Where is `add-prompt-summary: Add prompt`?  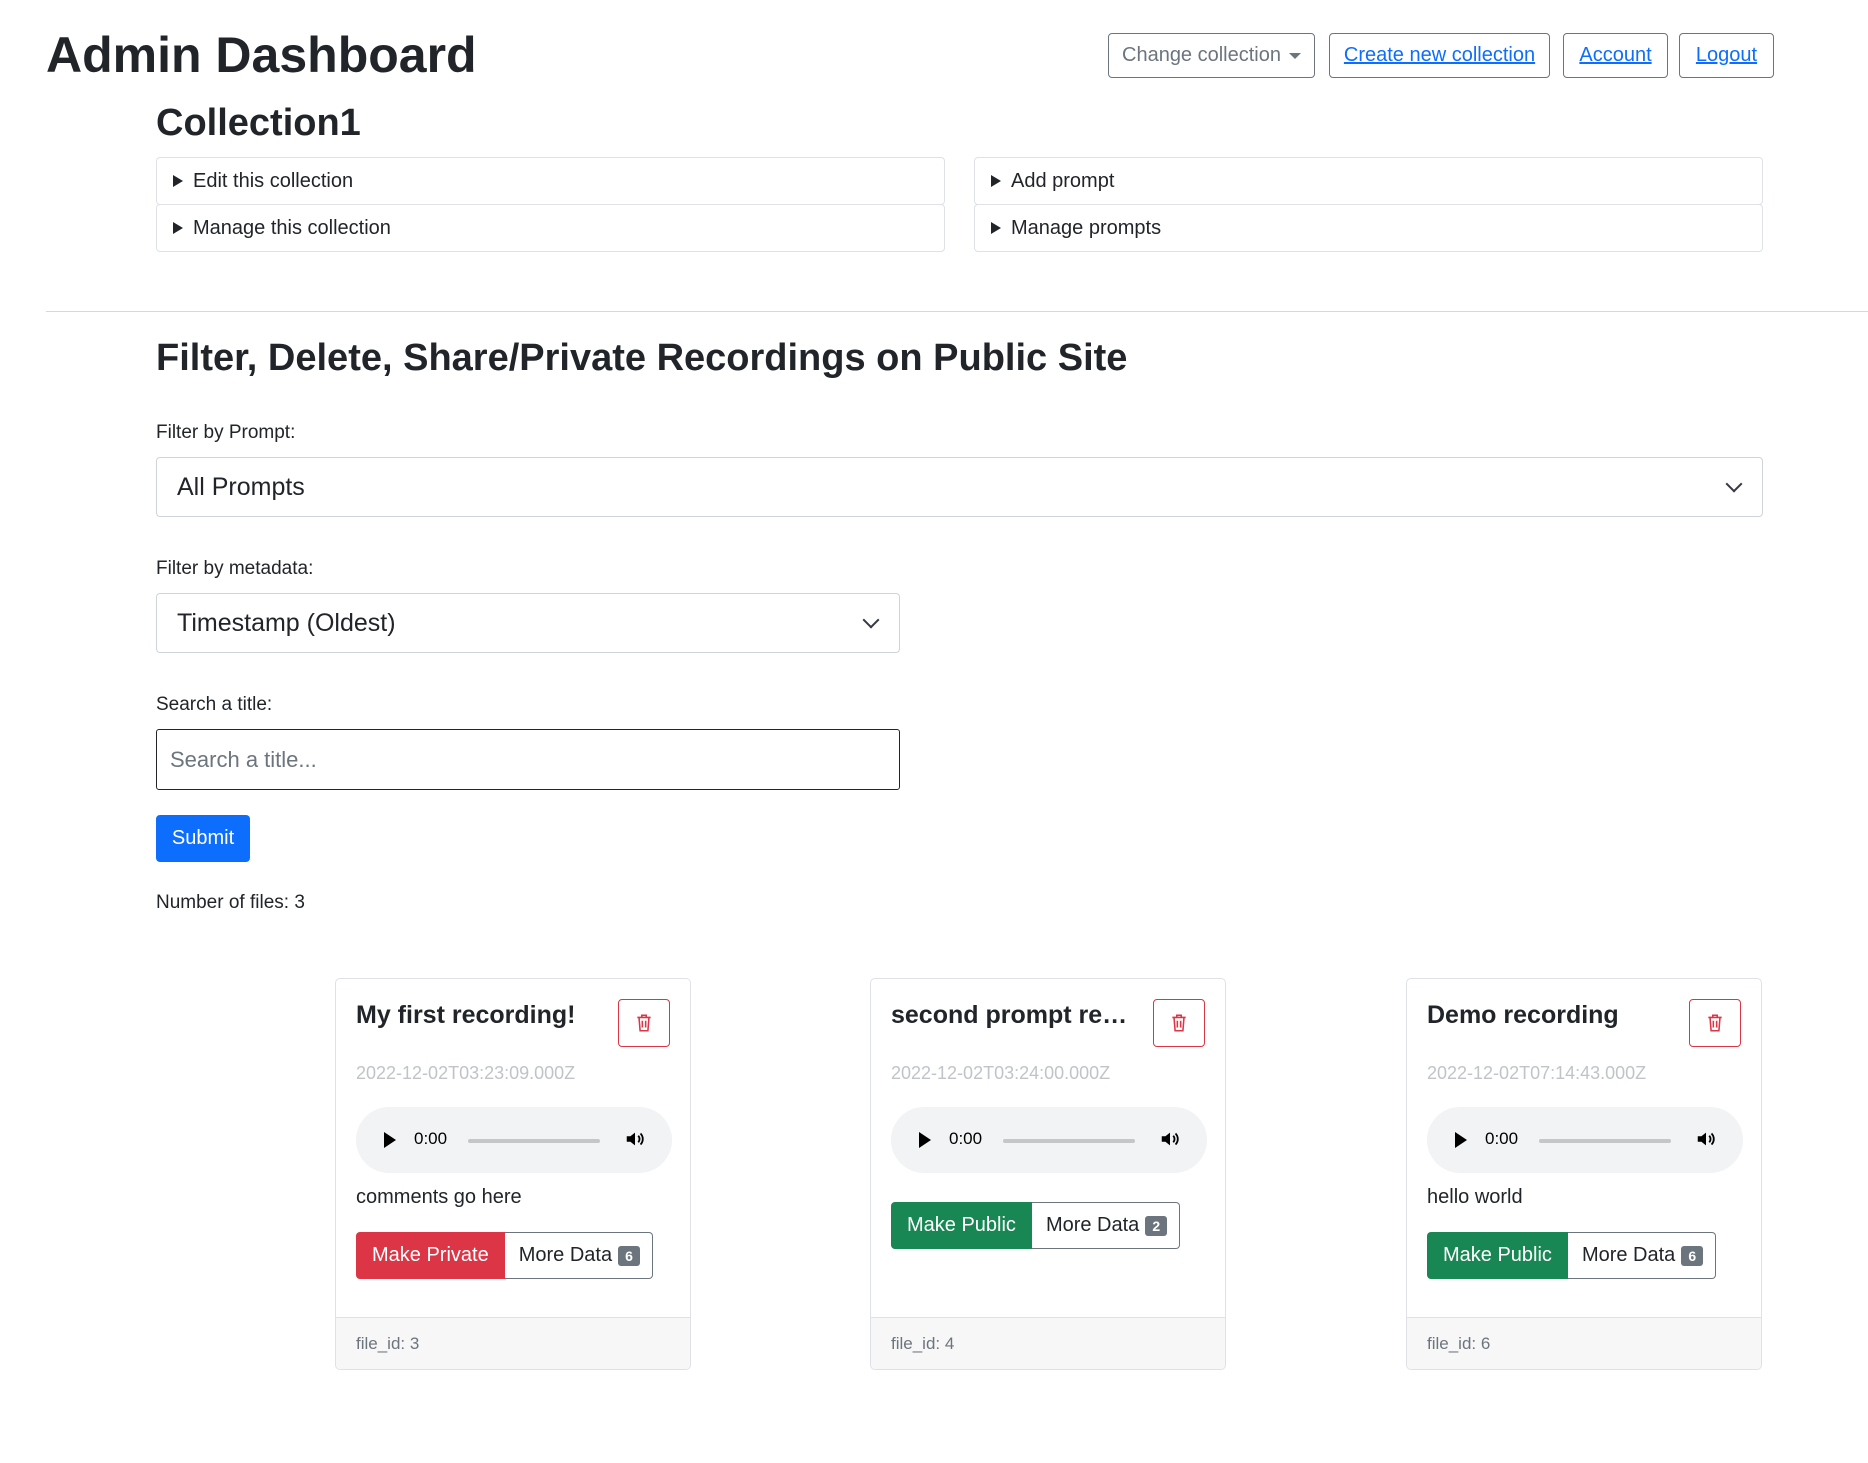 add-prompt-summary: Add prompt is located at coordinates (1063, 180).